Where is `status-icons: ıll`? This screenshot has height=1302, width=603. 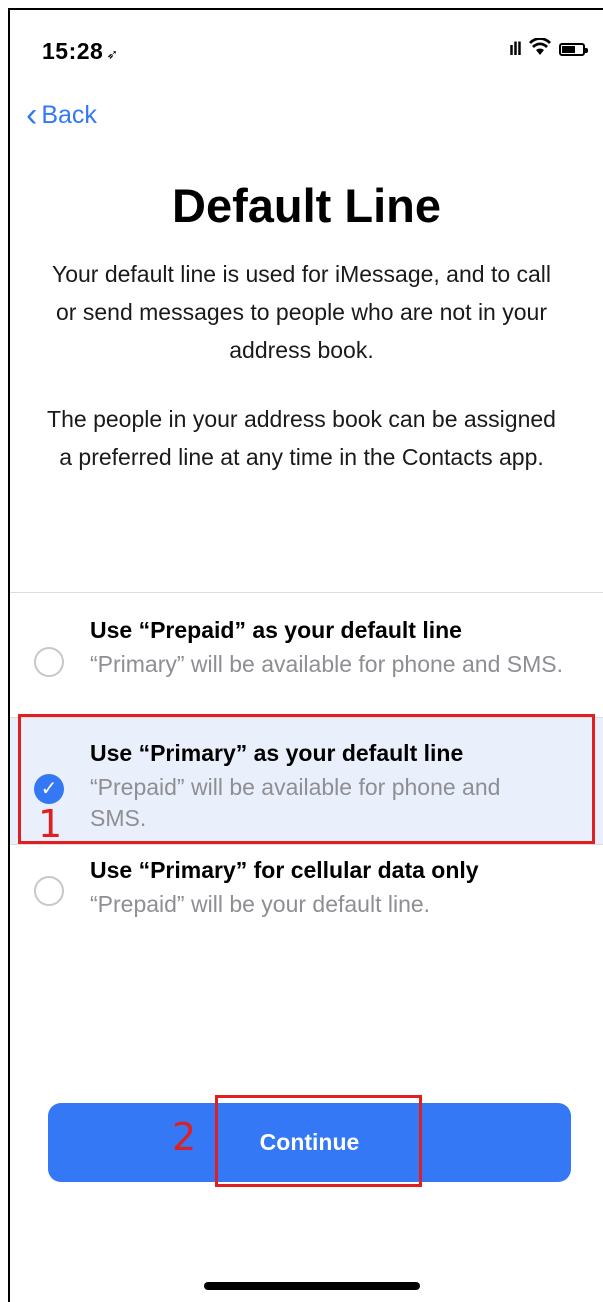
status-icons: ıll is located at coordinates (548, 48).